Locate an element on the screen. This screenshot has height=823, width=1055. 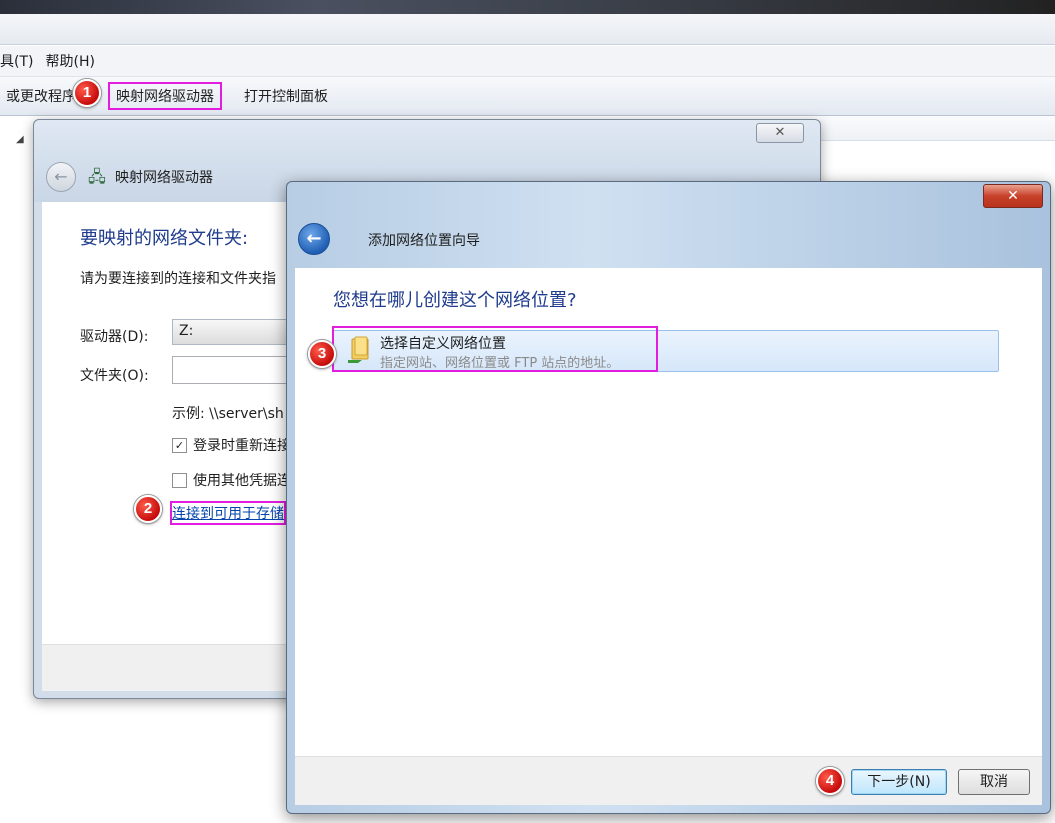
network-drive-icon: 🖧 is located at coordinates (97, 176).